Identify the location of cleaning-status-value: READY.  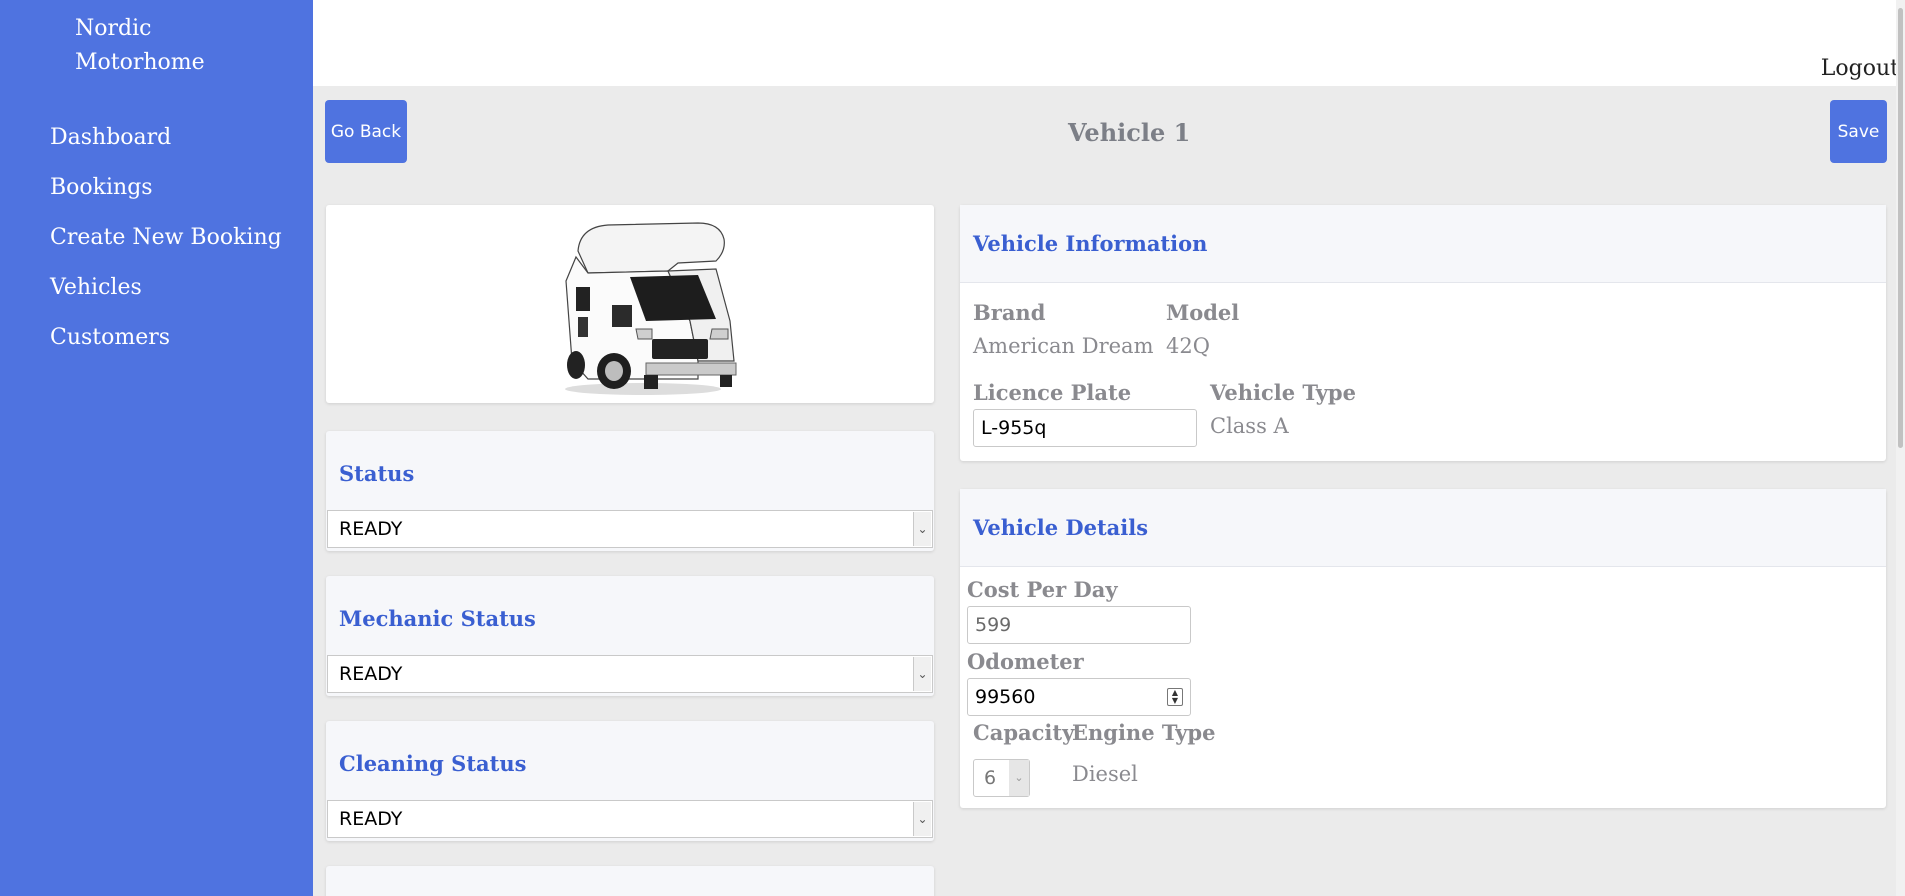
(371, 819).